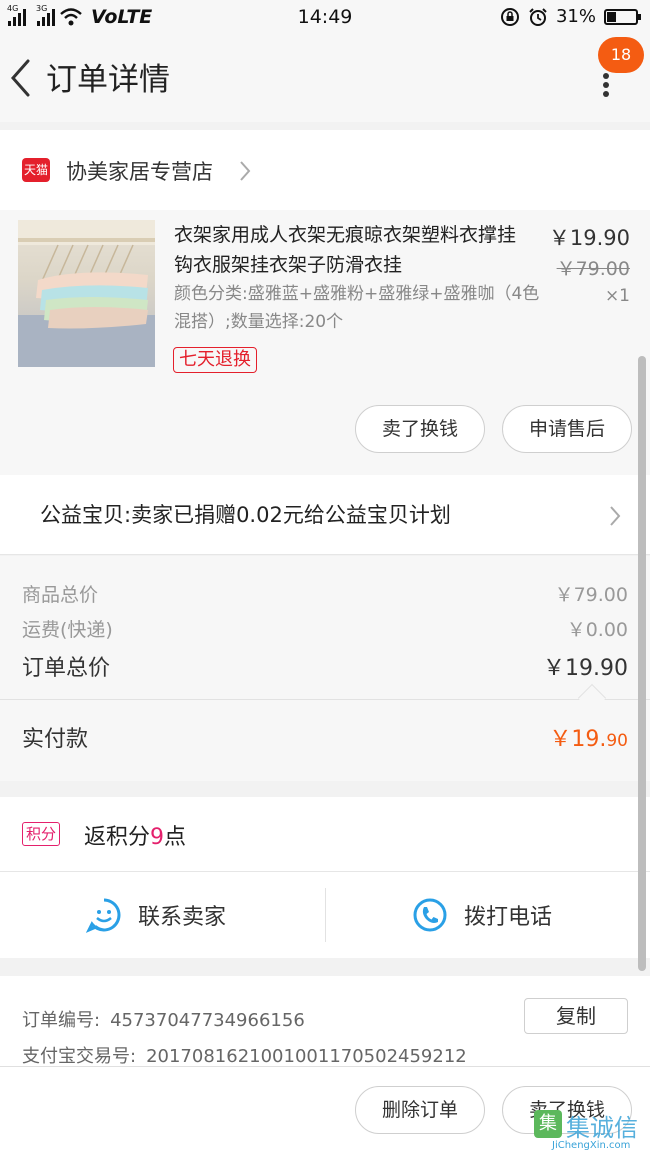 This screenshot has height=1155, width=650. I want to click on order-total-label: 订单总价, so click(66, 668).